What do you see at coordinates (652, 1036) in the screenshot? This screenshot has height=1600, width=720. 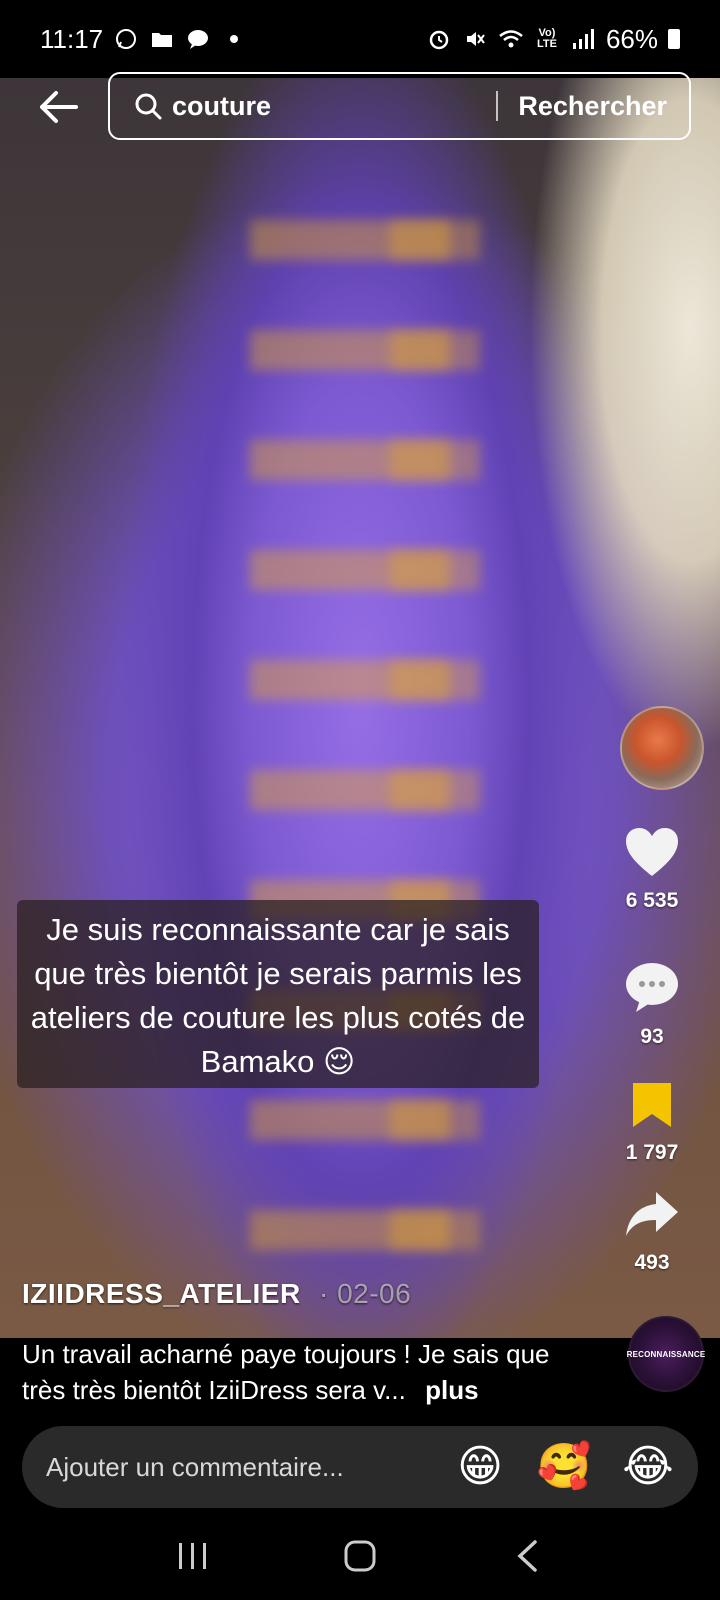 I see `comment-count: 93` at bounding box center [652, 1036].